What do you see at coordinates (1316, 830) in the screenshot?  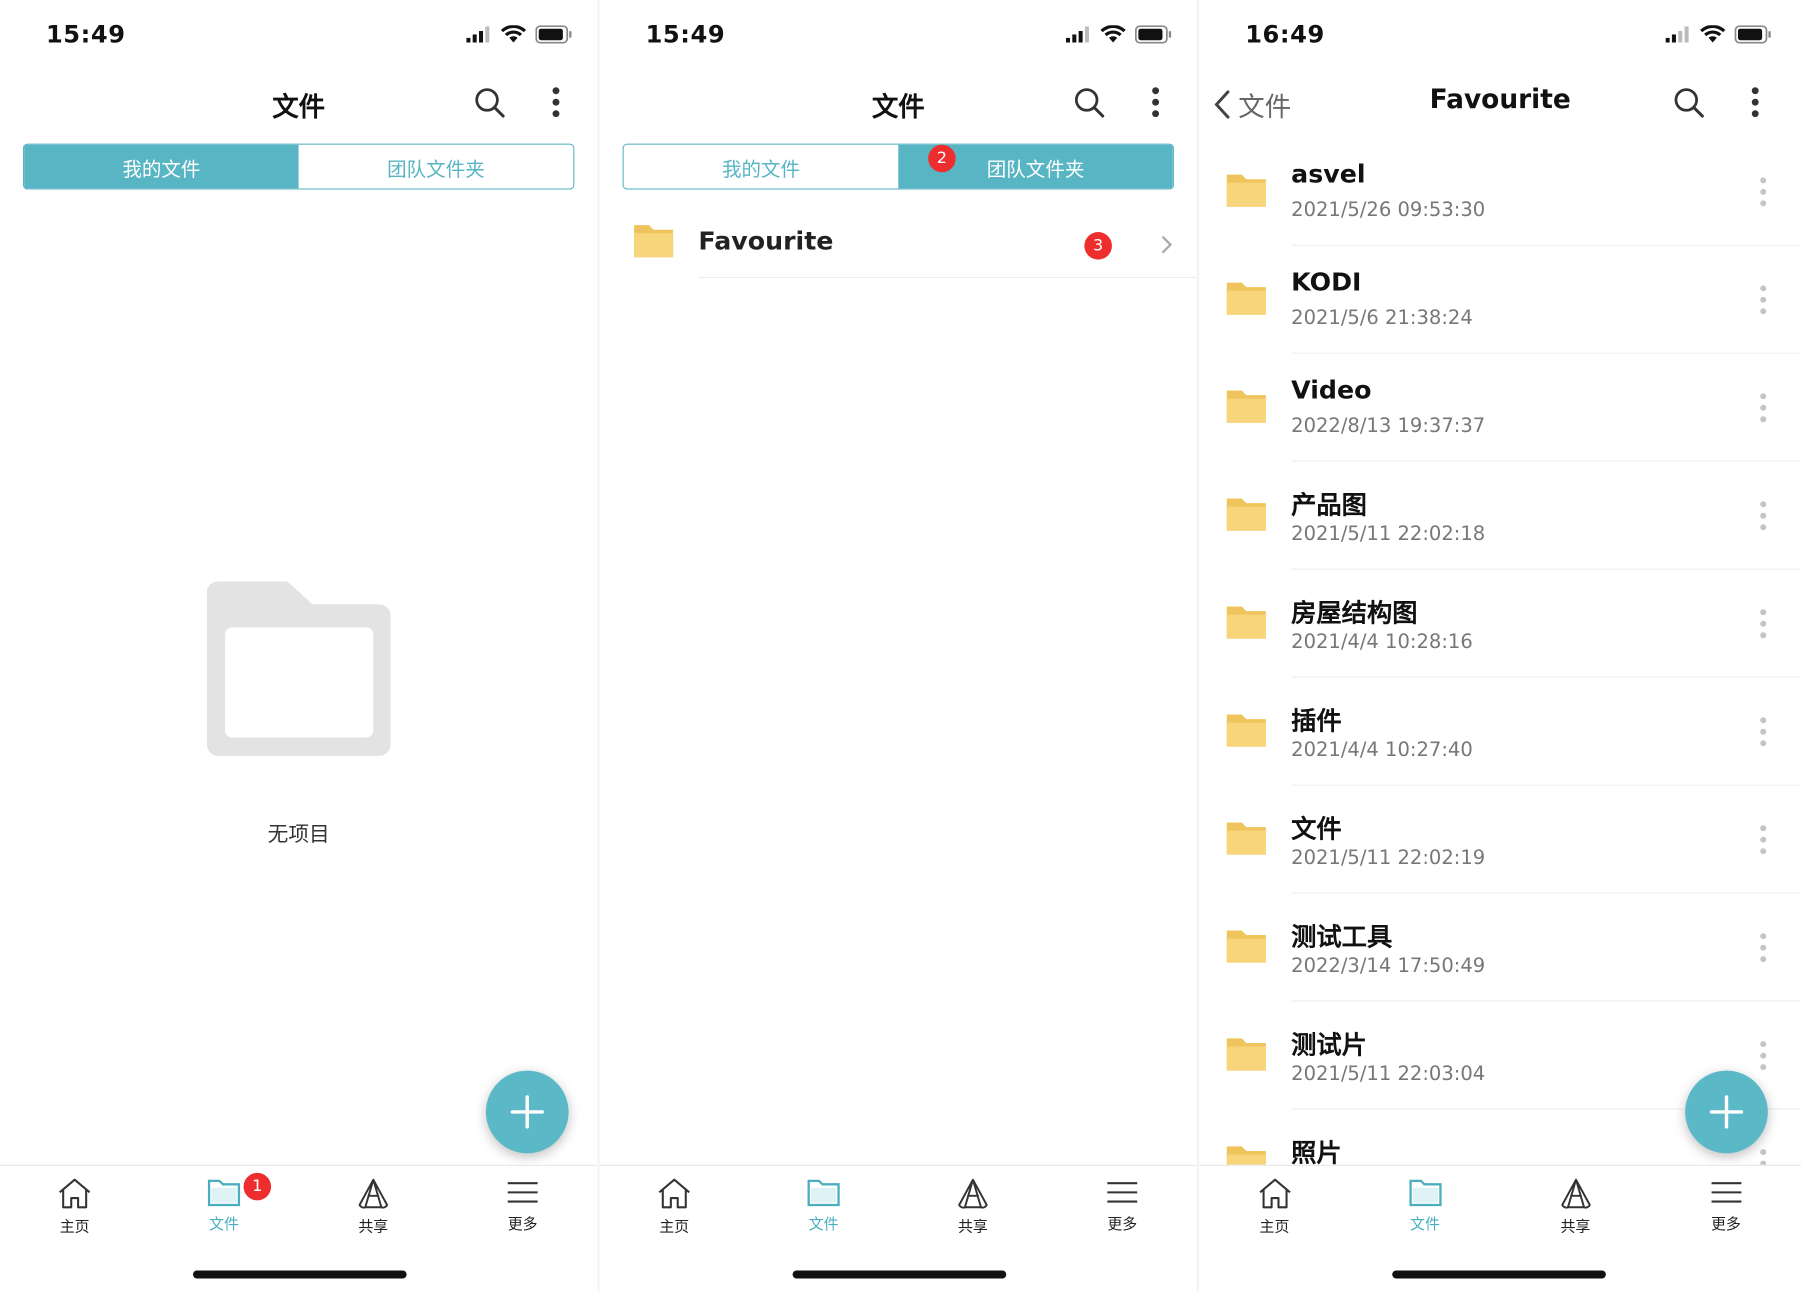 I see `folder-name: 文件` at bounding box center [1316, 830].